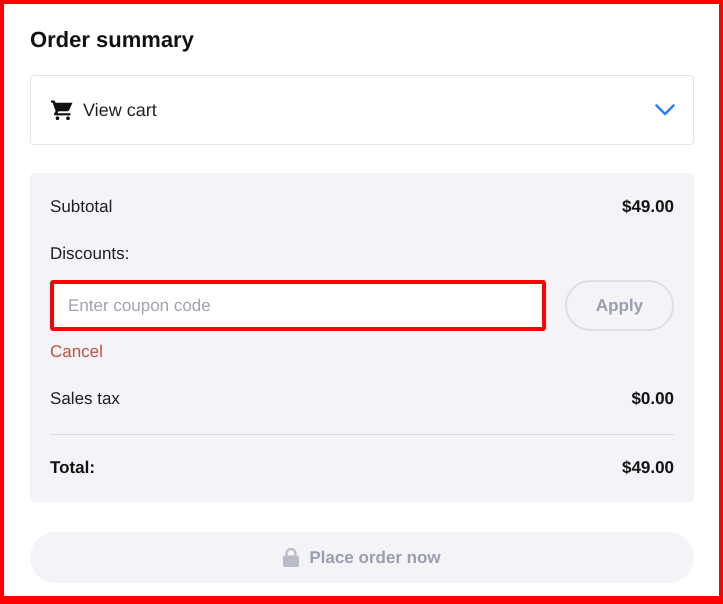  Describe the element at coordinates (648, 207) in the screenshot. I see `summary-amount: $49.00` at that location.